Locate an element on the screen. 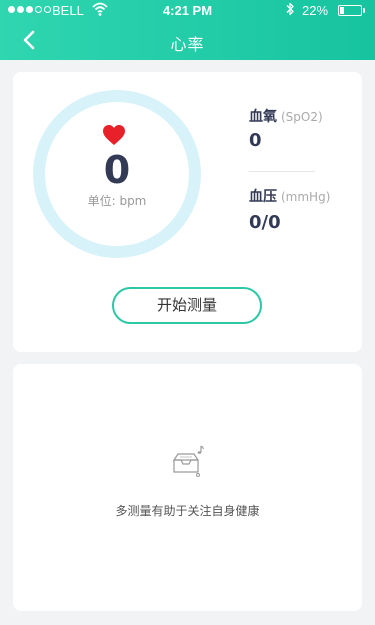 The height and width of the screenshot is (625, 375). blood-pressure-label-text: 血压 is located at coordinates (263, 197).